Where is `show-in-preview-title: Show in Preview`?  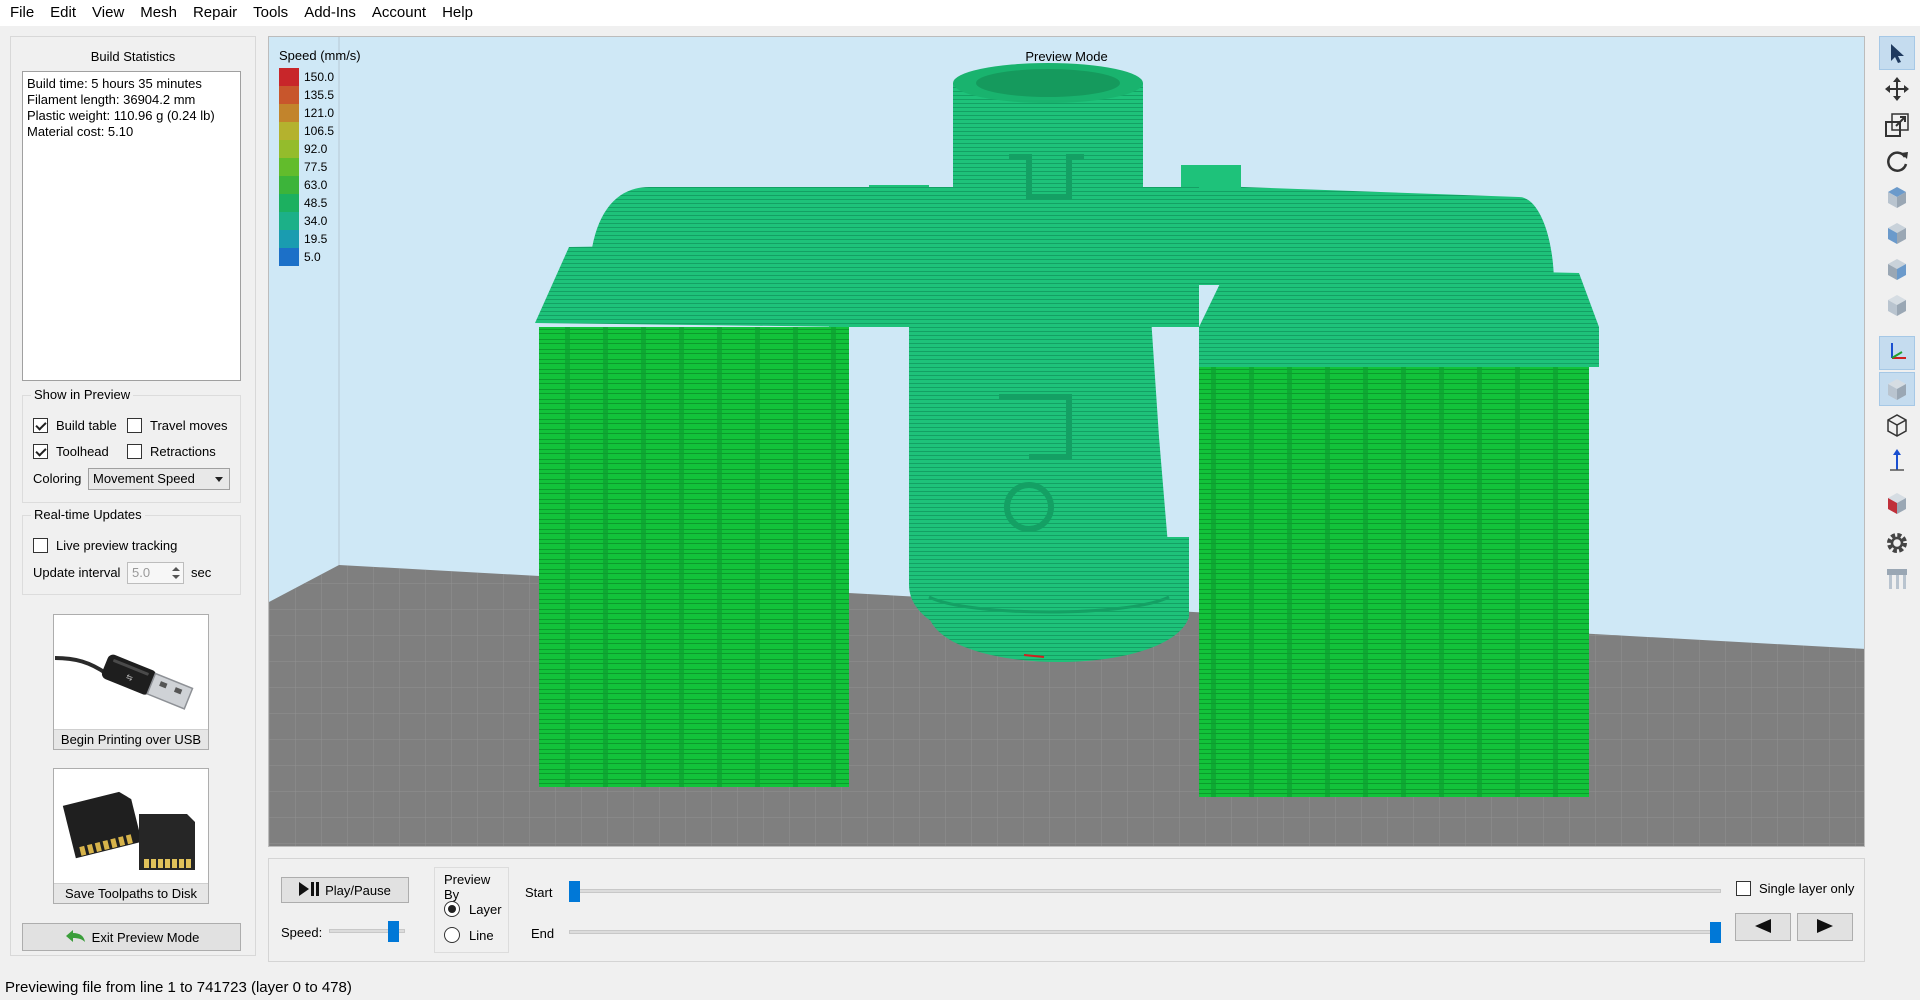
show-in-preview-title: Show in Preview is located at coordinates (82, 394).